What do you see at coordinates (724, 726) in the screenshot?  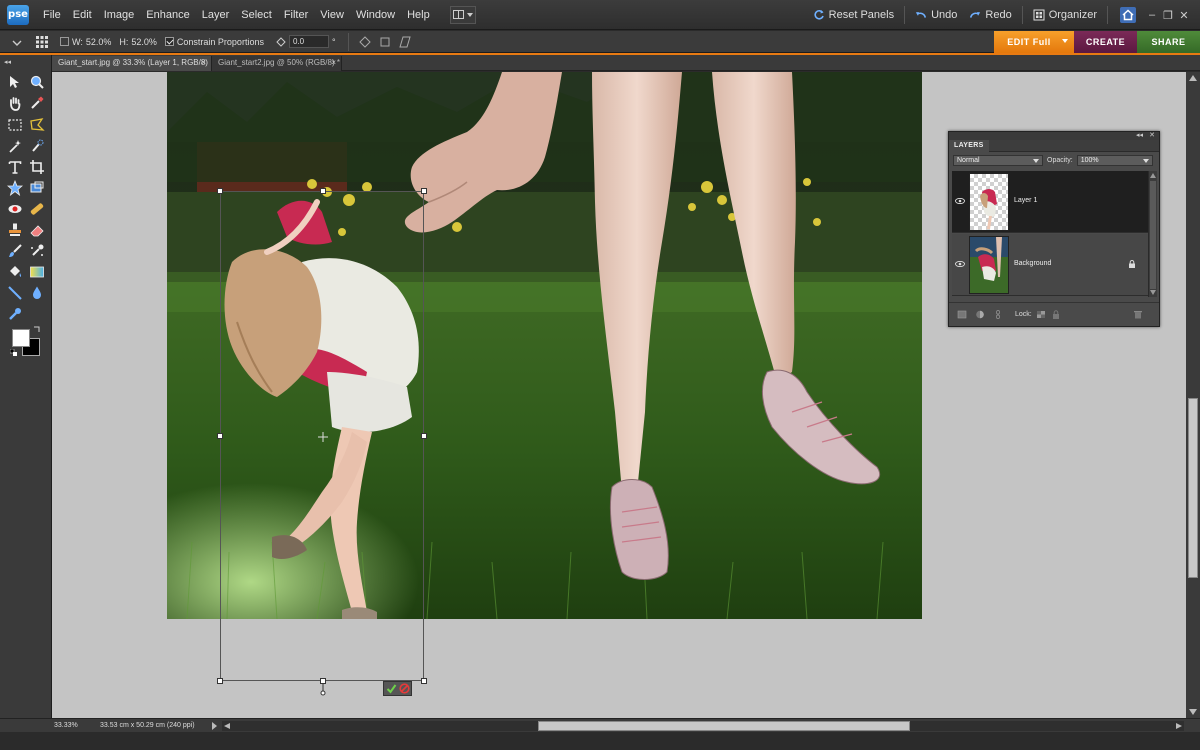 I see `horizontal-scroll-thumb` at bounding box center [724, 726].